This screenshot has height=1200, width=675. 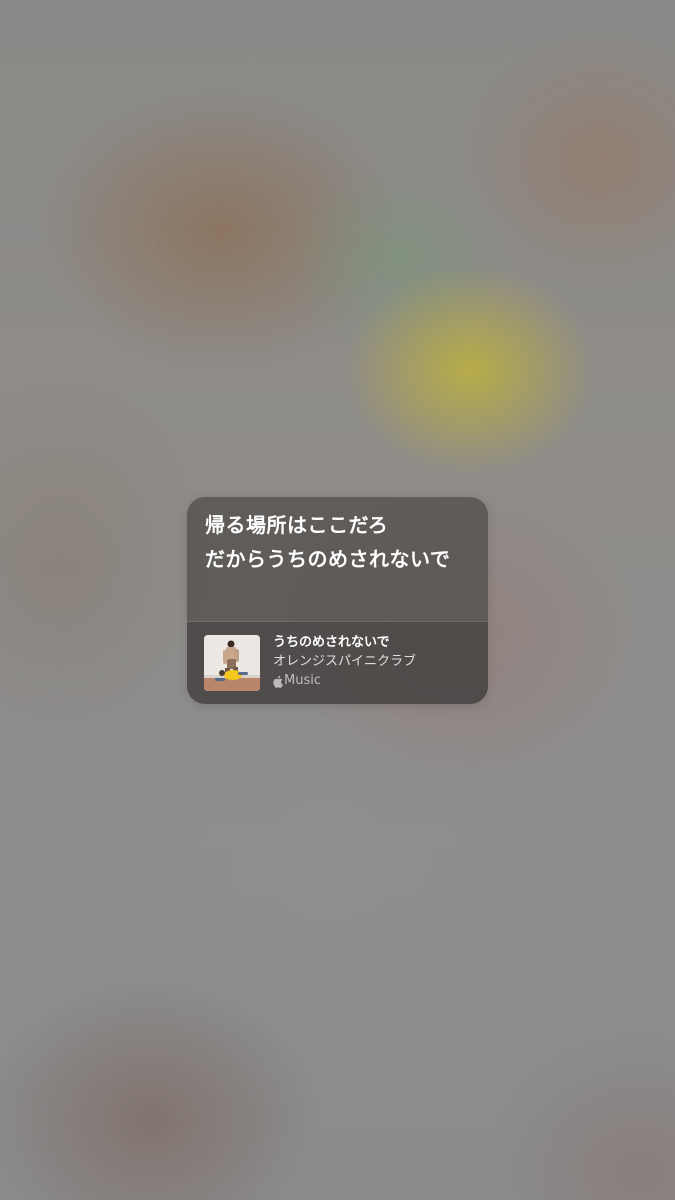 I want to click on track-title: うちのめされないで, so click(x=331, y=642).